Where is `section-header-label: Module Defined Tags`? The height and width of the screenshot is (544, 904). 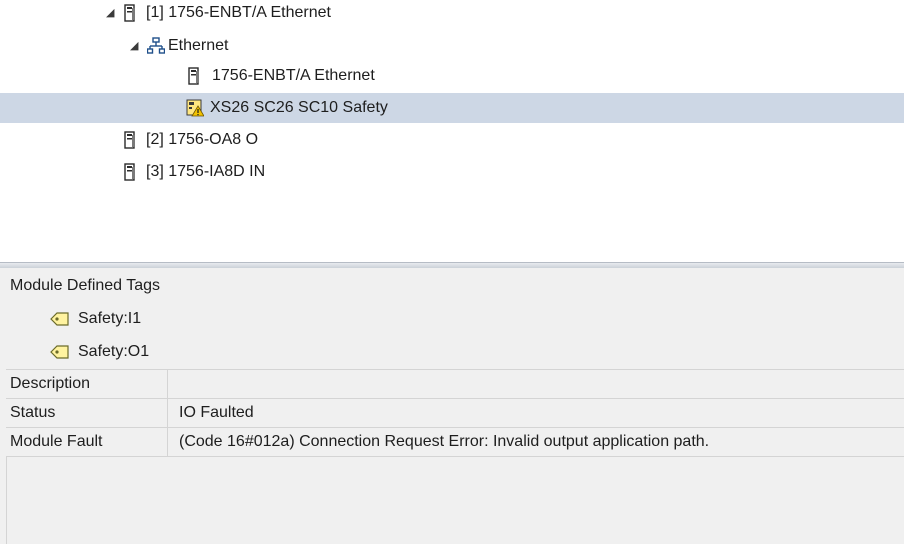 section-header-label: Module Defined Tags is located at coordinates (85, 285).